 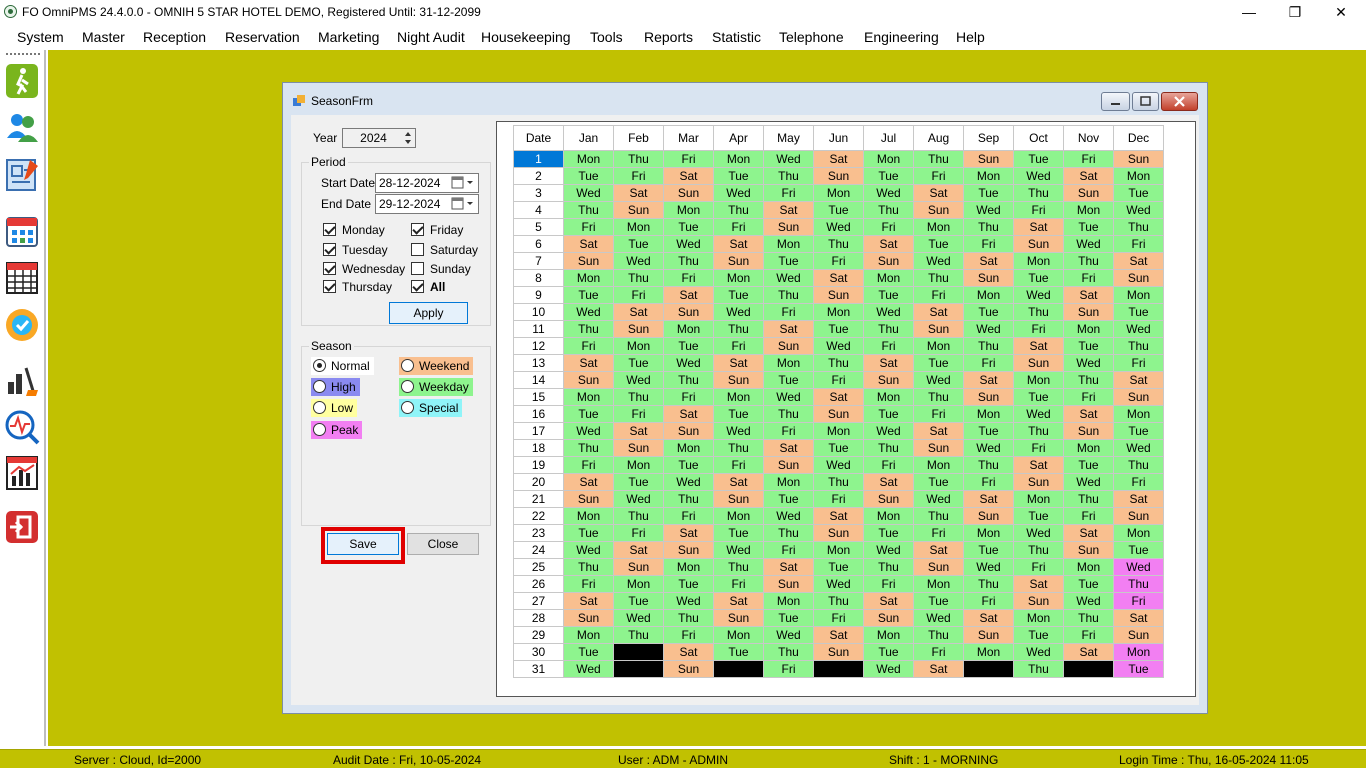 What do you see at coordinates (431, 37) in the screenshot?
I see `menu-night-audit: Night Audit` at bounding box center [431, 37].